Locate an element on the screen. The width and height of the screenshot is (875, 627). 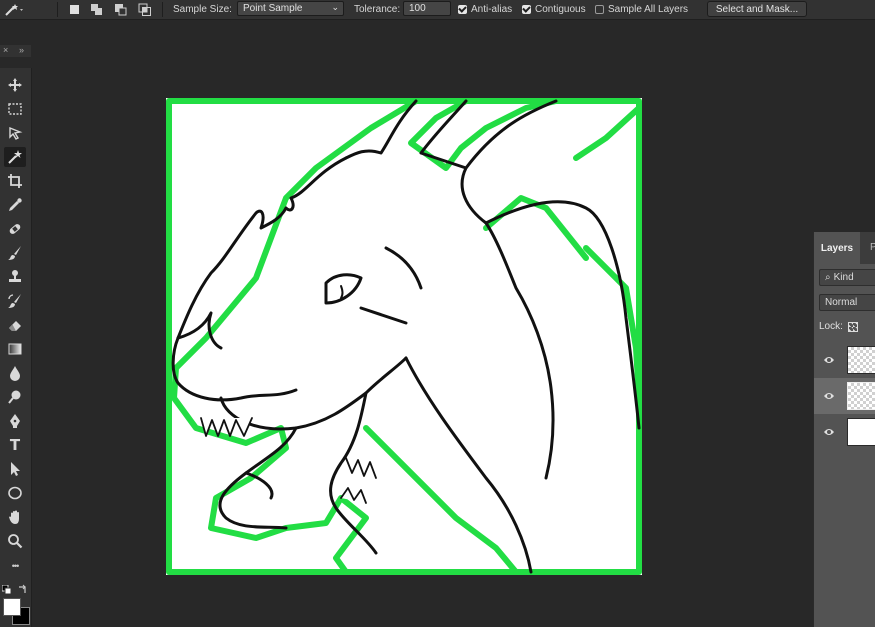
crop-icon is located at coordinates (15, 181).